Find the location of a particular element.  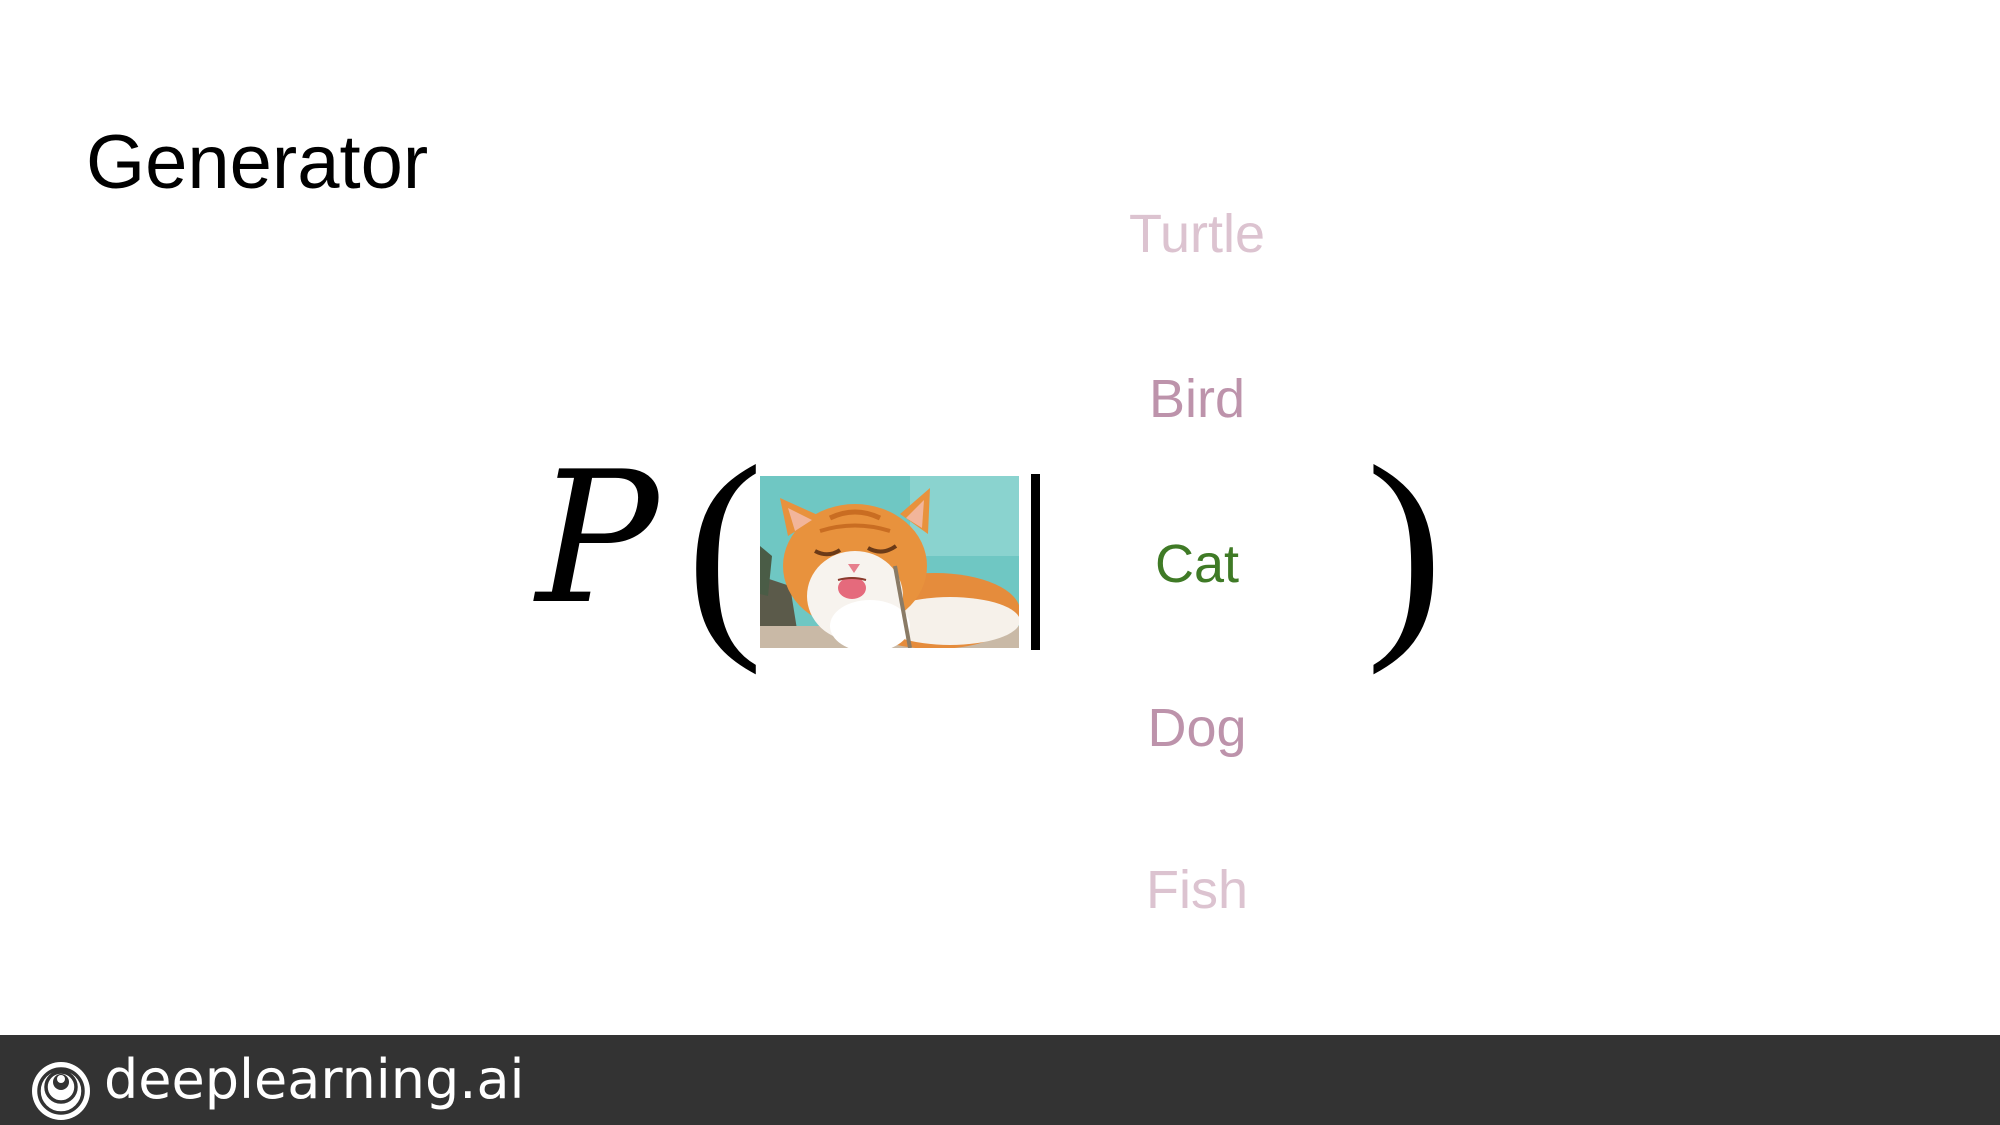

footer-brand-text: deeplearning.ai is located at coordinates (314, 1079).